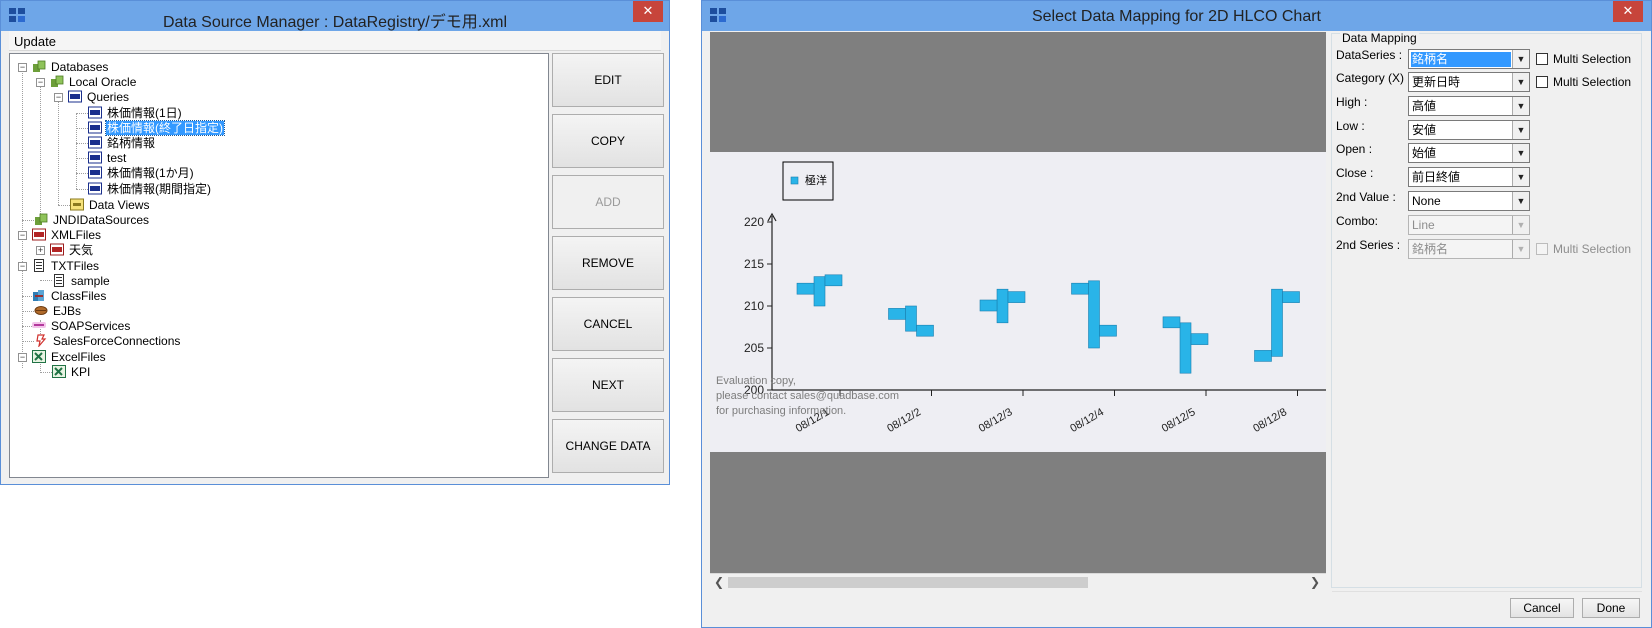 This screenshot has height=628, width=1652. I want to click on combo-label: Combo:, so click(1357, 221).